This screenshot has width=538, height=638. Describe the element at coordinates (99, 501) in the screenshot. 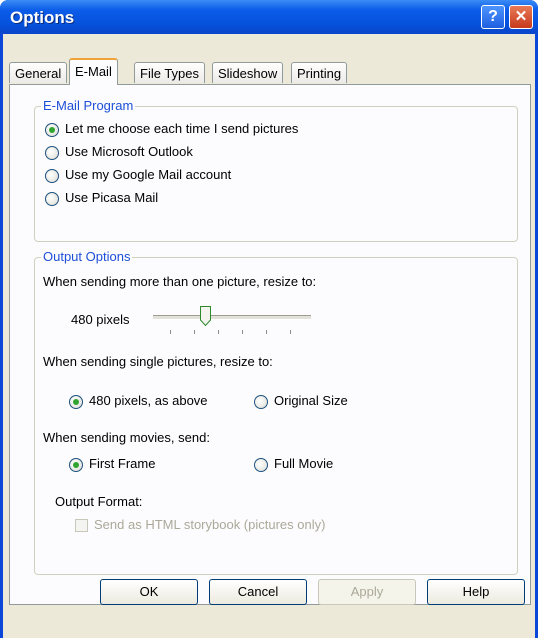

I see `output-format-label: Output Format:` at that location.